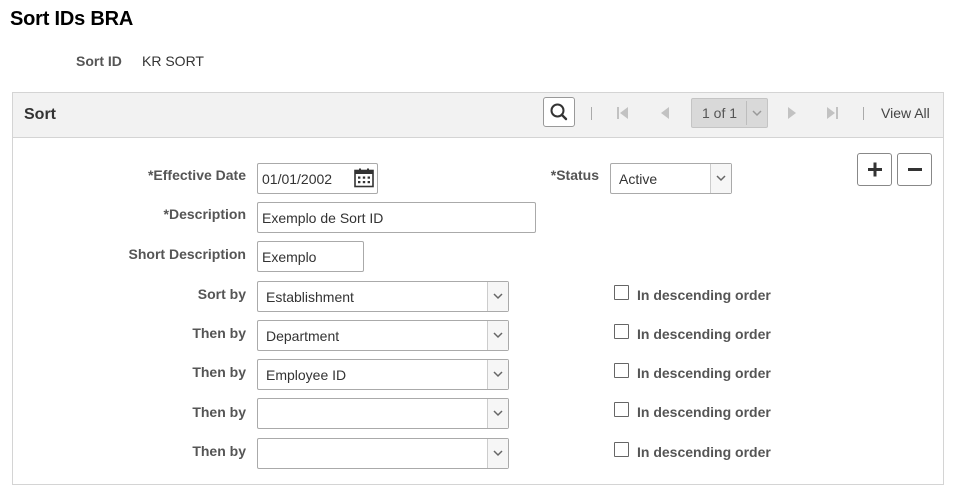 This screenshot has width=954, height=492. Describe the element at coordinates (623, 113) in the screenshot. I see `first-page-icon` at that location.